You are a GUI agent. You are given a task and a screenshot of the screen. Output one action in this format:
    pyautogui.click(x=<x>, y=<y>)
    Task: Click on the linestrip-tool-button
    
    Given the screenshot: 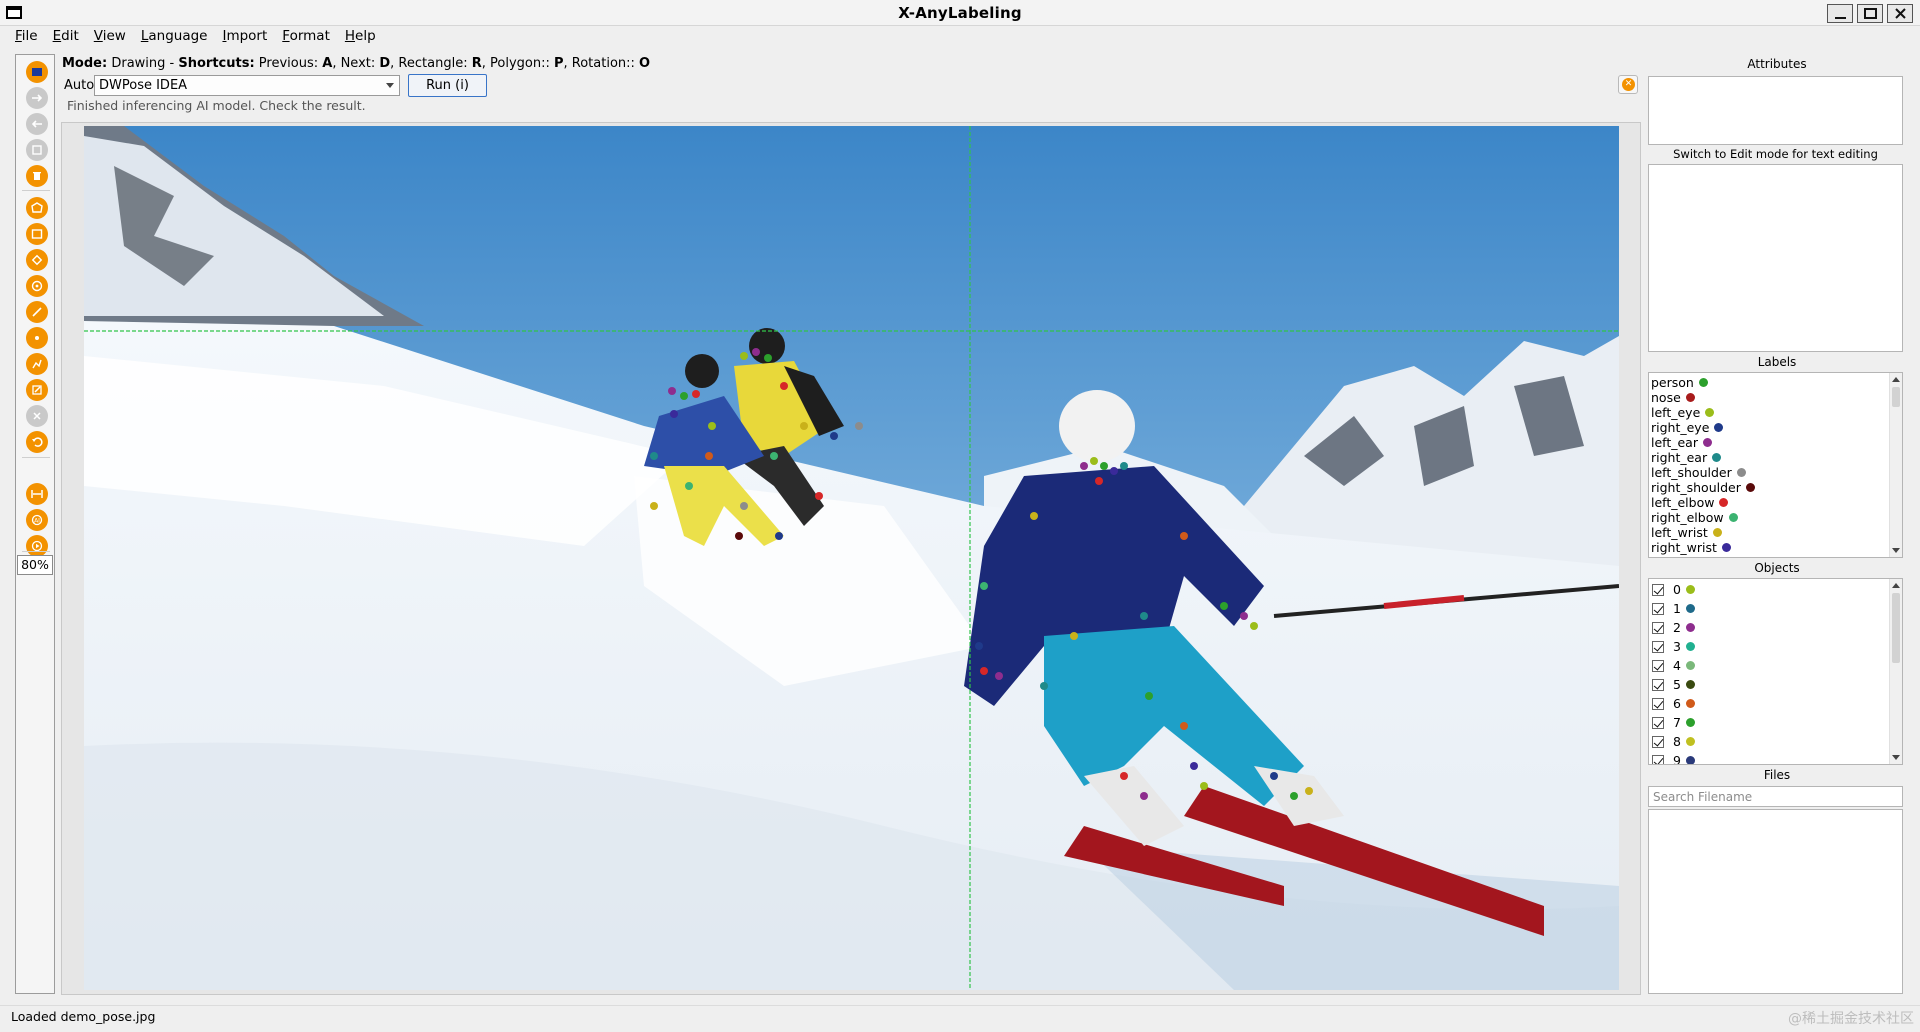 What is the action you would take?
    pyautogui.click(x=37, y=364)
    